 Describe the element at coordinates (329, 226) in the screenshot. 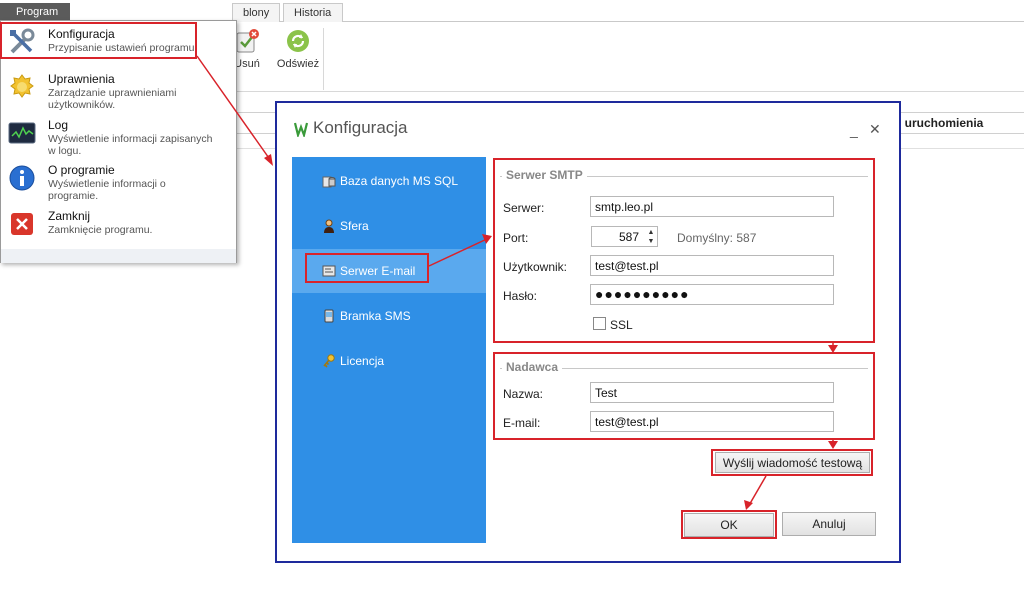

I see `user-icon` at that location.